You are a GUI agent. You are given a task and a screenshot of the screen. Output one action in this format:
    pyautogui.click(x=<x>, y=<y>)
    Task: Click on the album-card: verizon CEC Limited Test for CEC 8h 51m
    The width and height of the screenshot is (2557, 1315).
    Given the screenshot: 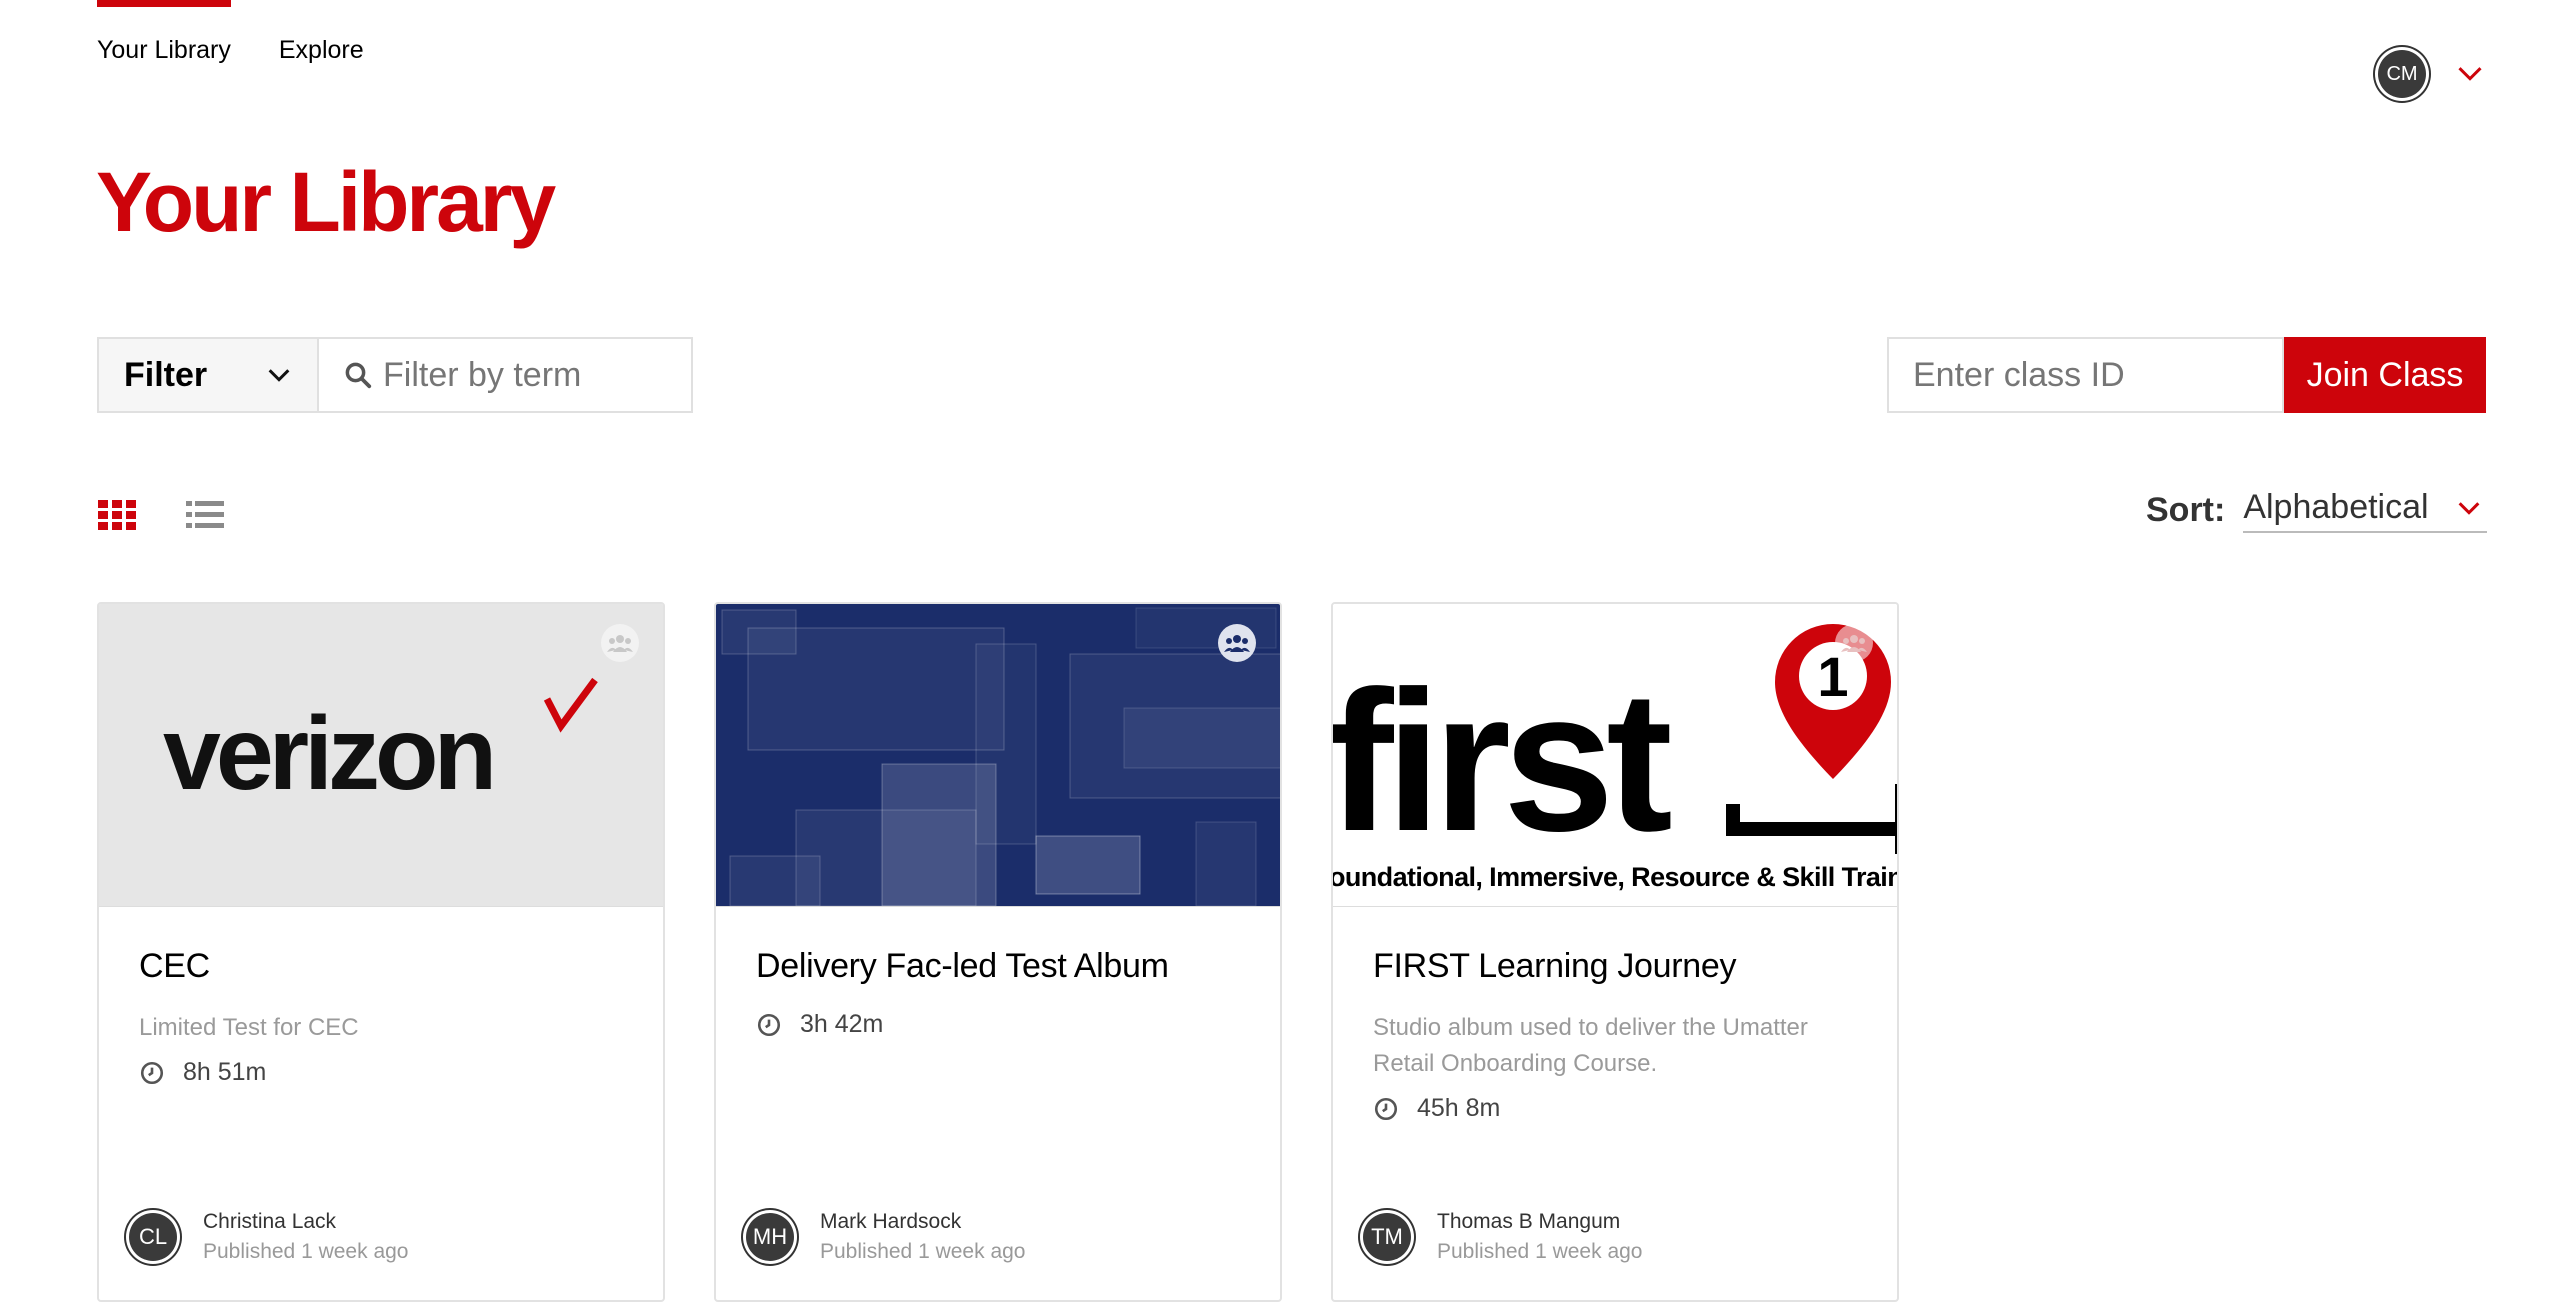 What is the action you would take?
    pyautogui.click(x=381, y=952)
    